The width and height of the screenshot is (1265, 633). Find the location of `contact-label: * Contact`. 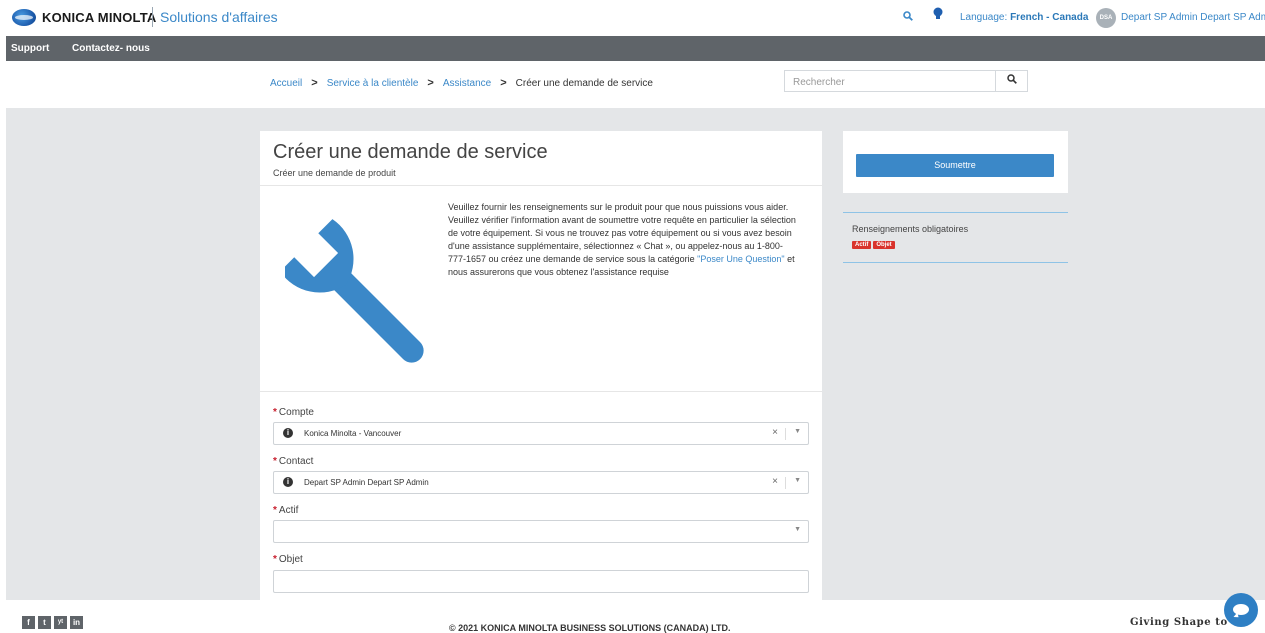

contact-label: * Contact is located at coordinates (293, 461).